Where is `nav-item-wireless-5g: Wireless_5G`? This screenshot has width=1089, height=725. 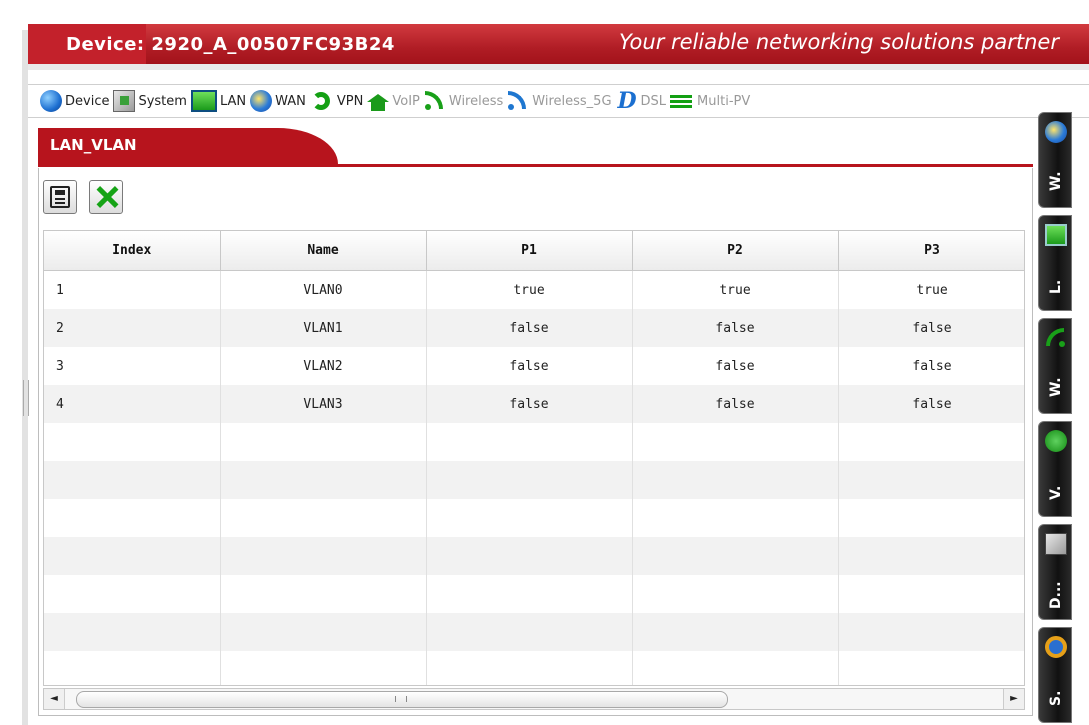
nav-item-wireless-5g: Wireless_5G is located at coordinates (559, 101).